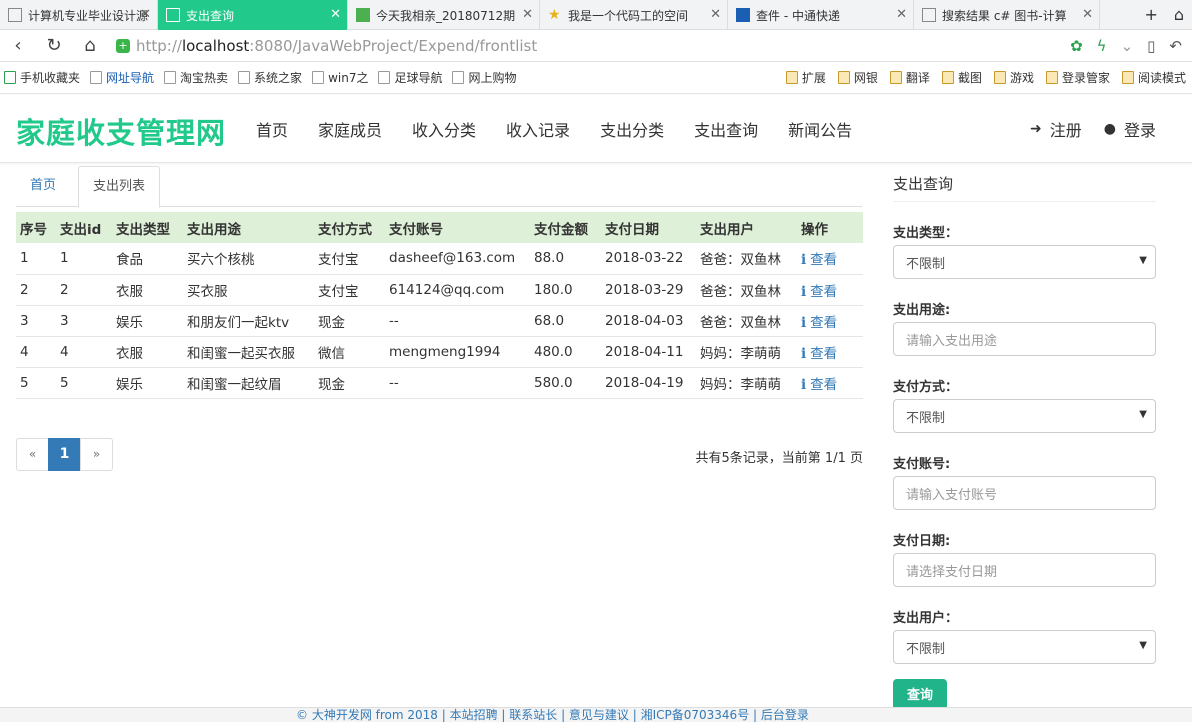  Describe the element at coordinates (820, 129) in the screenshot. I see `nav-item-news: 新闻公告` at that location.